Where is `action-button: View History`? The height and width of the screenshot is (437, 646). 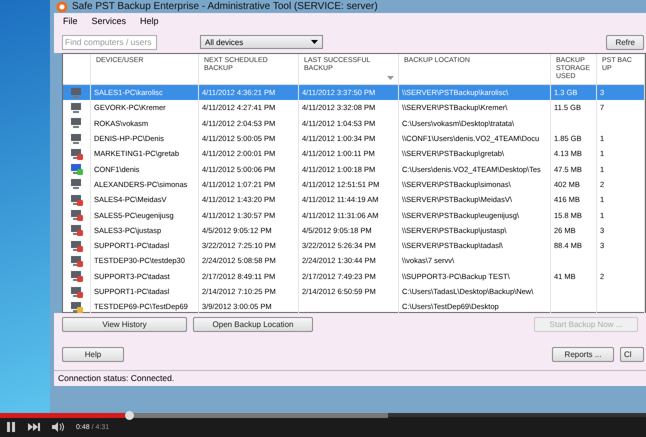
action-button: View History is located at coordinates (124, 324).